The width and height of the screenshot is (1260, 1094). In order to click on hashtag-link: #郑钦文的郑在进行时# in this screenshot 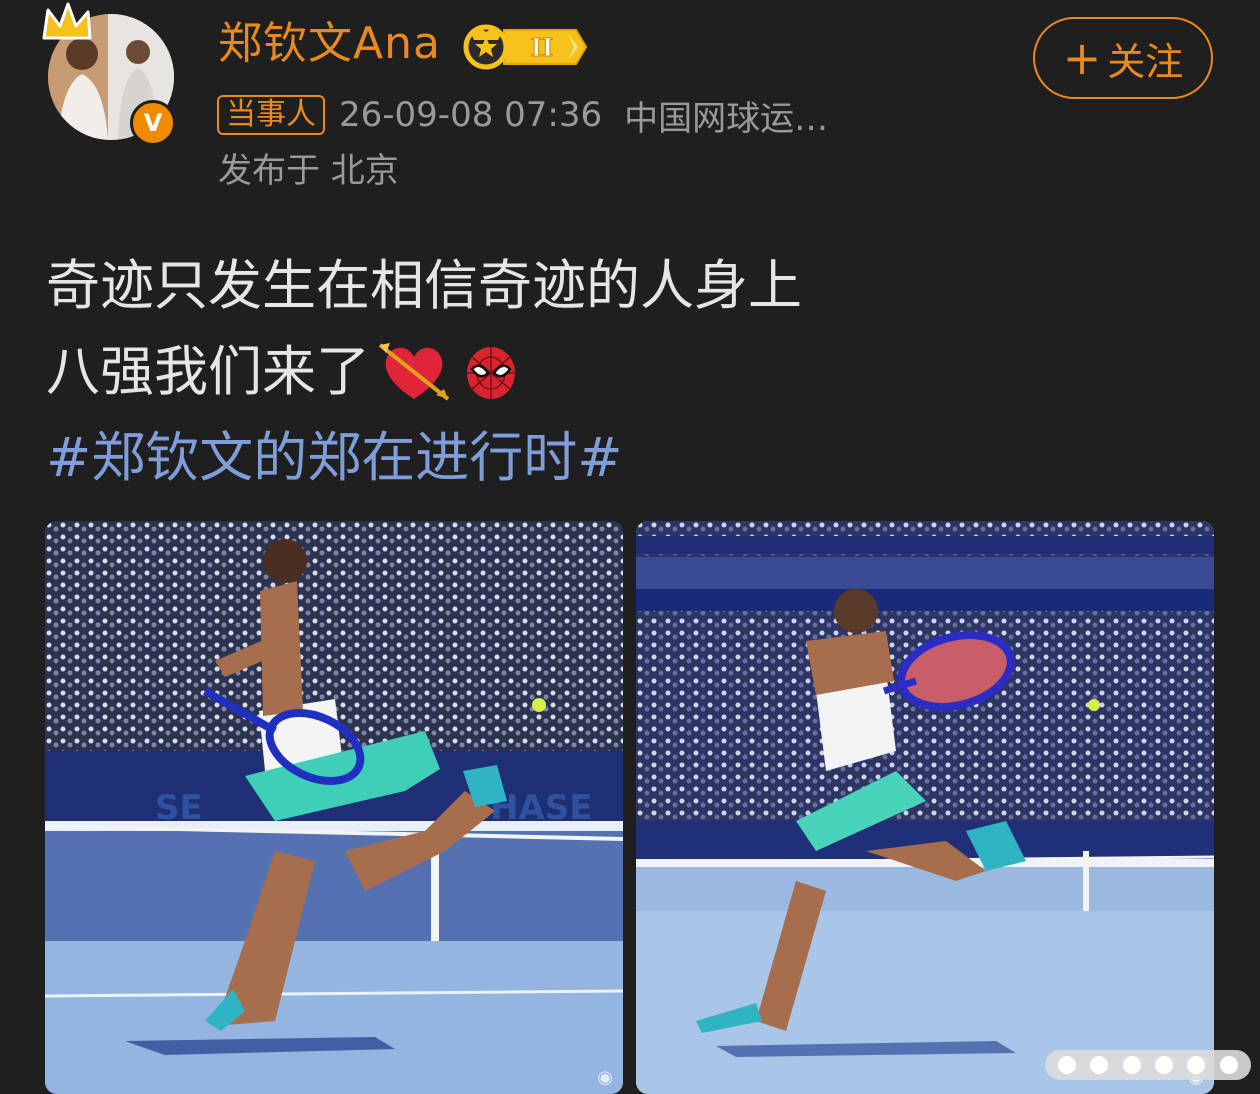, I will do `click(424, 458)`.